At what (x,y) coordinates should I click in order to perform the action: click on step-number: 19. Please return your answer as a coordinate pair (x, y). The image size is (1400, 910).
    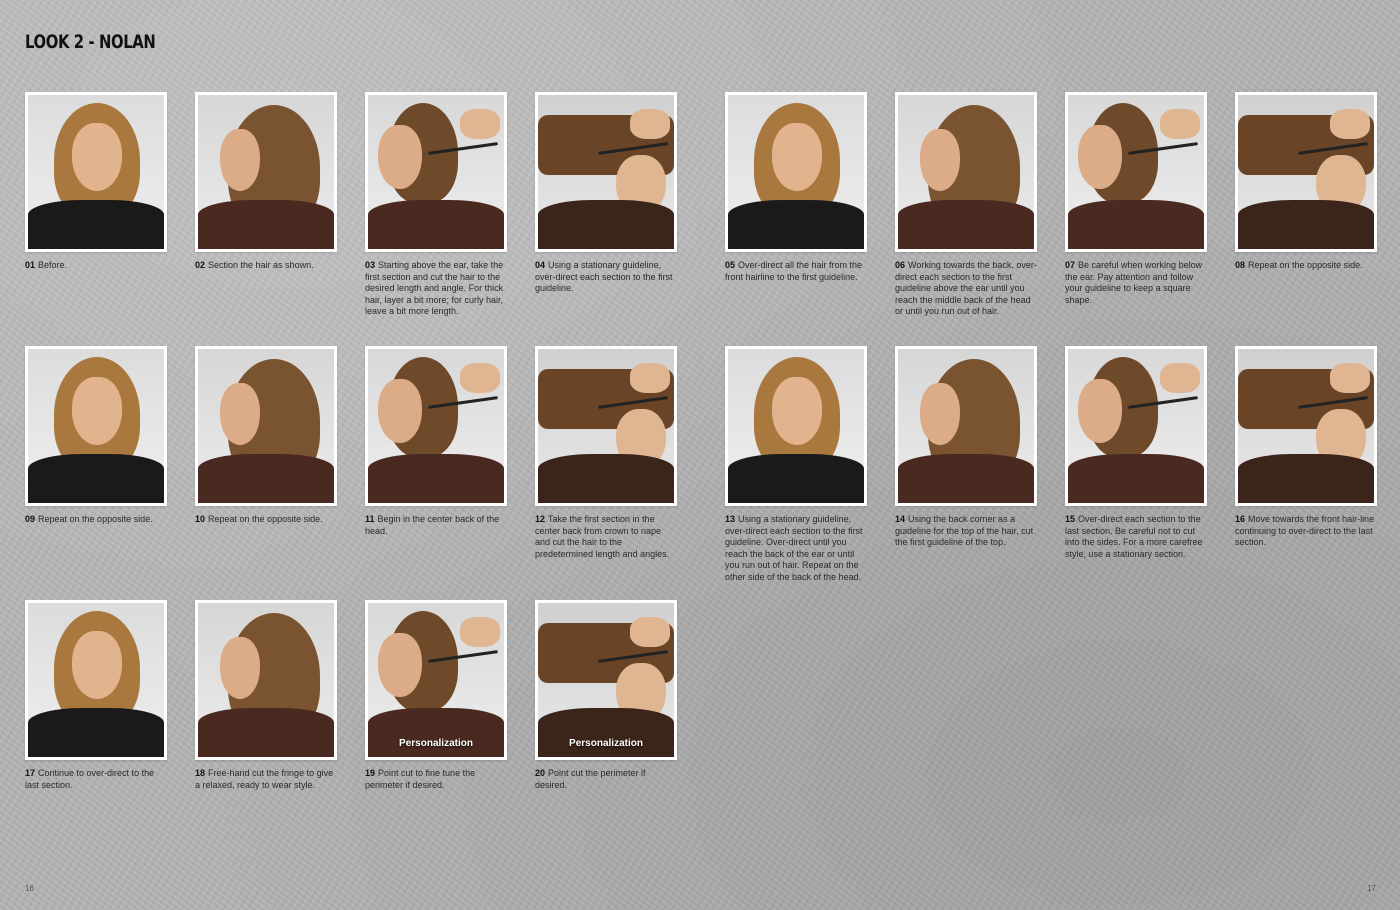
    Looking at the image, I should click on (370, 773).